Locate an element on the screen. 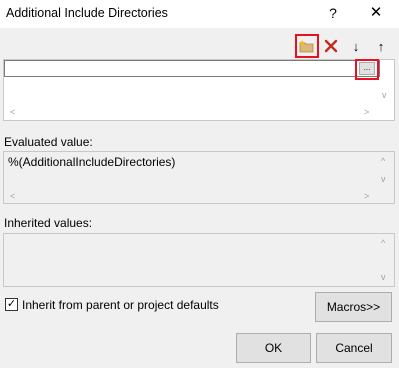 Image resolution: width=399 pixels, height=368 pixels. cancel-button: Cancel is located at coordinates (354, 348).